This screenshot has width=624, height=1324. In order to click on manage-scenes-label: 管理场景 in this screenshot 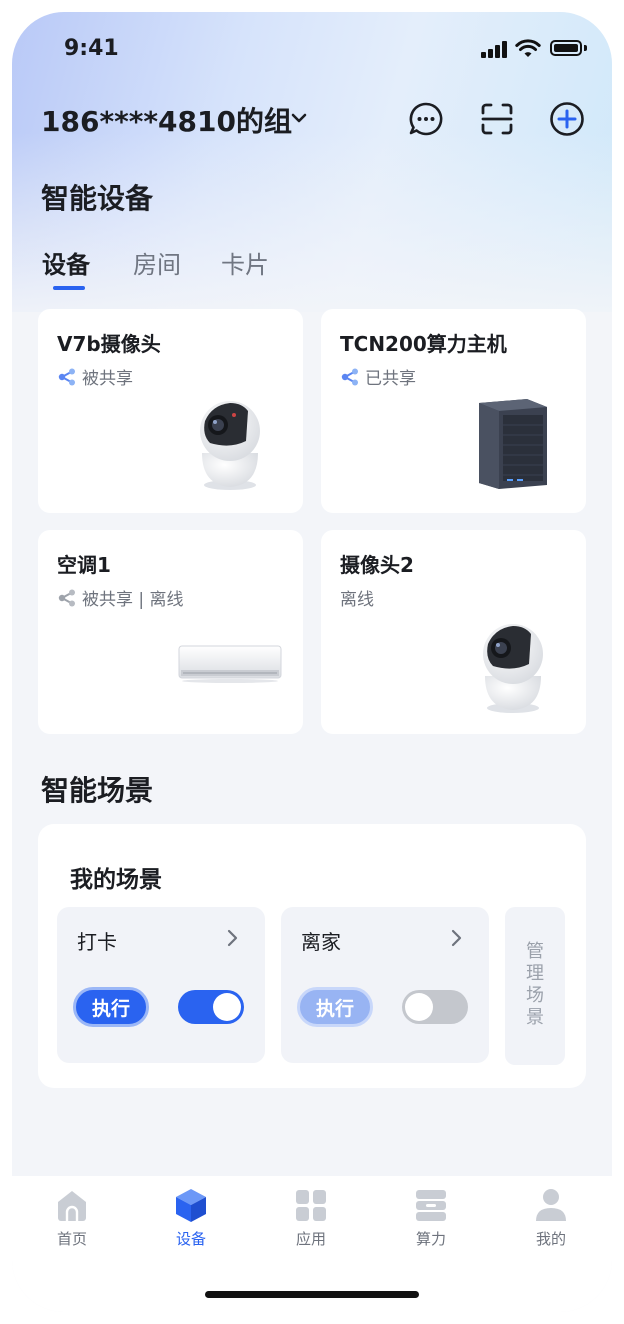, I will do `click(535, 984)`.